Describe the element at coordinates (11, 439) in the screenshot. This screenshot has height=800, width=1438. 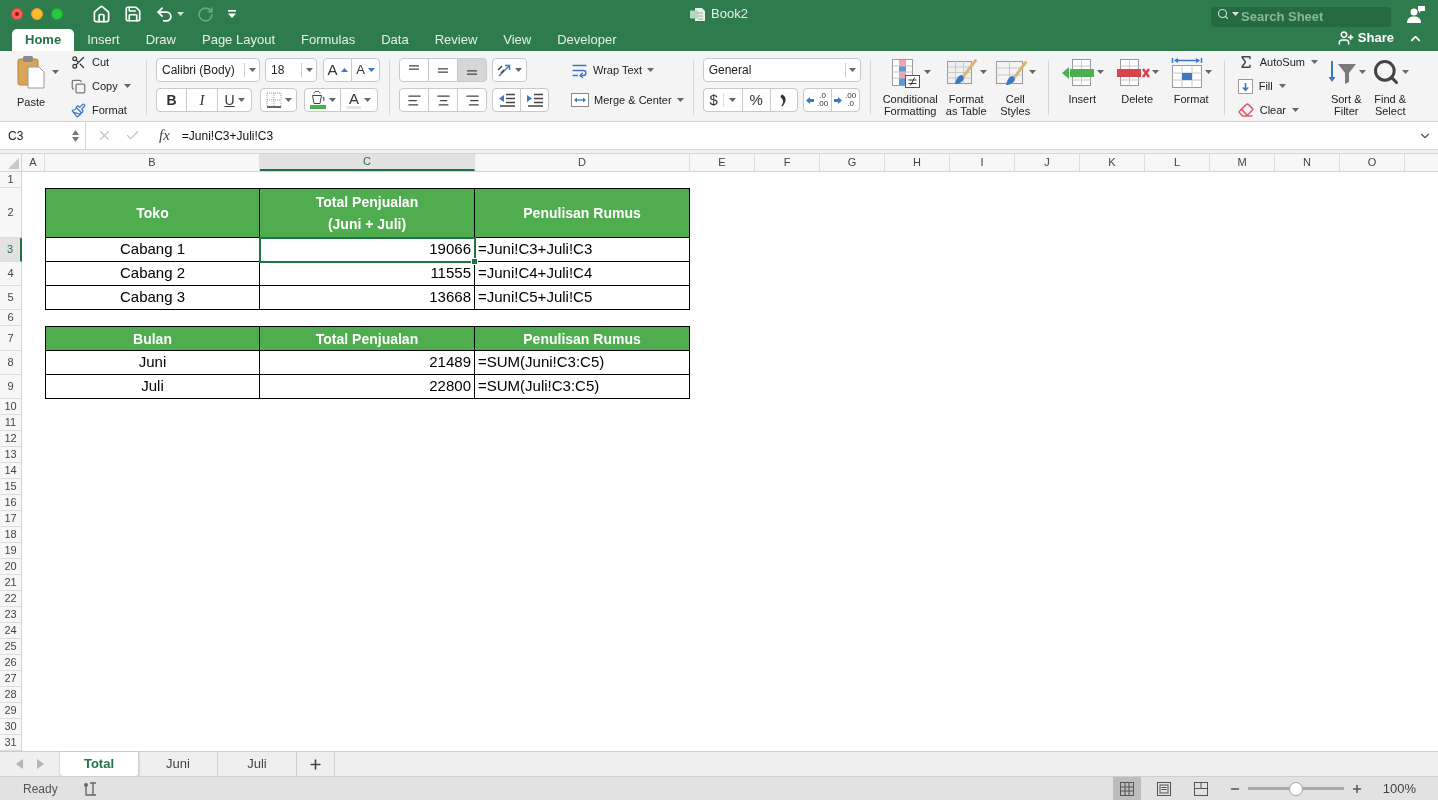
I see `row-header: 12` at that location.